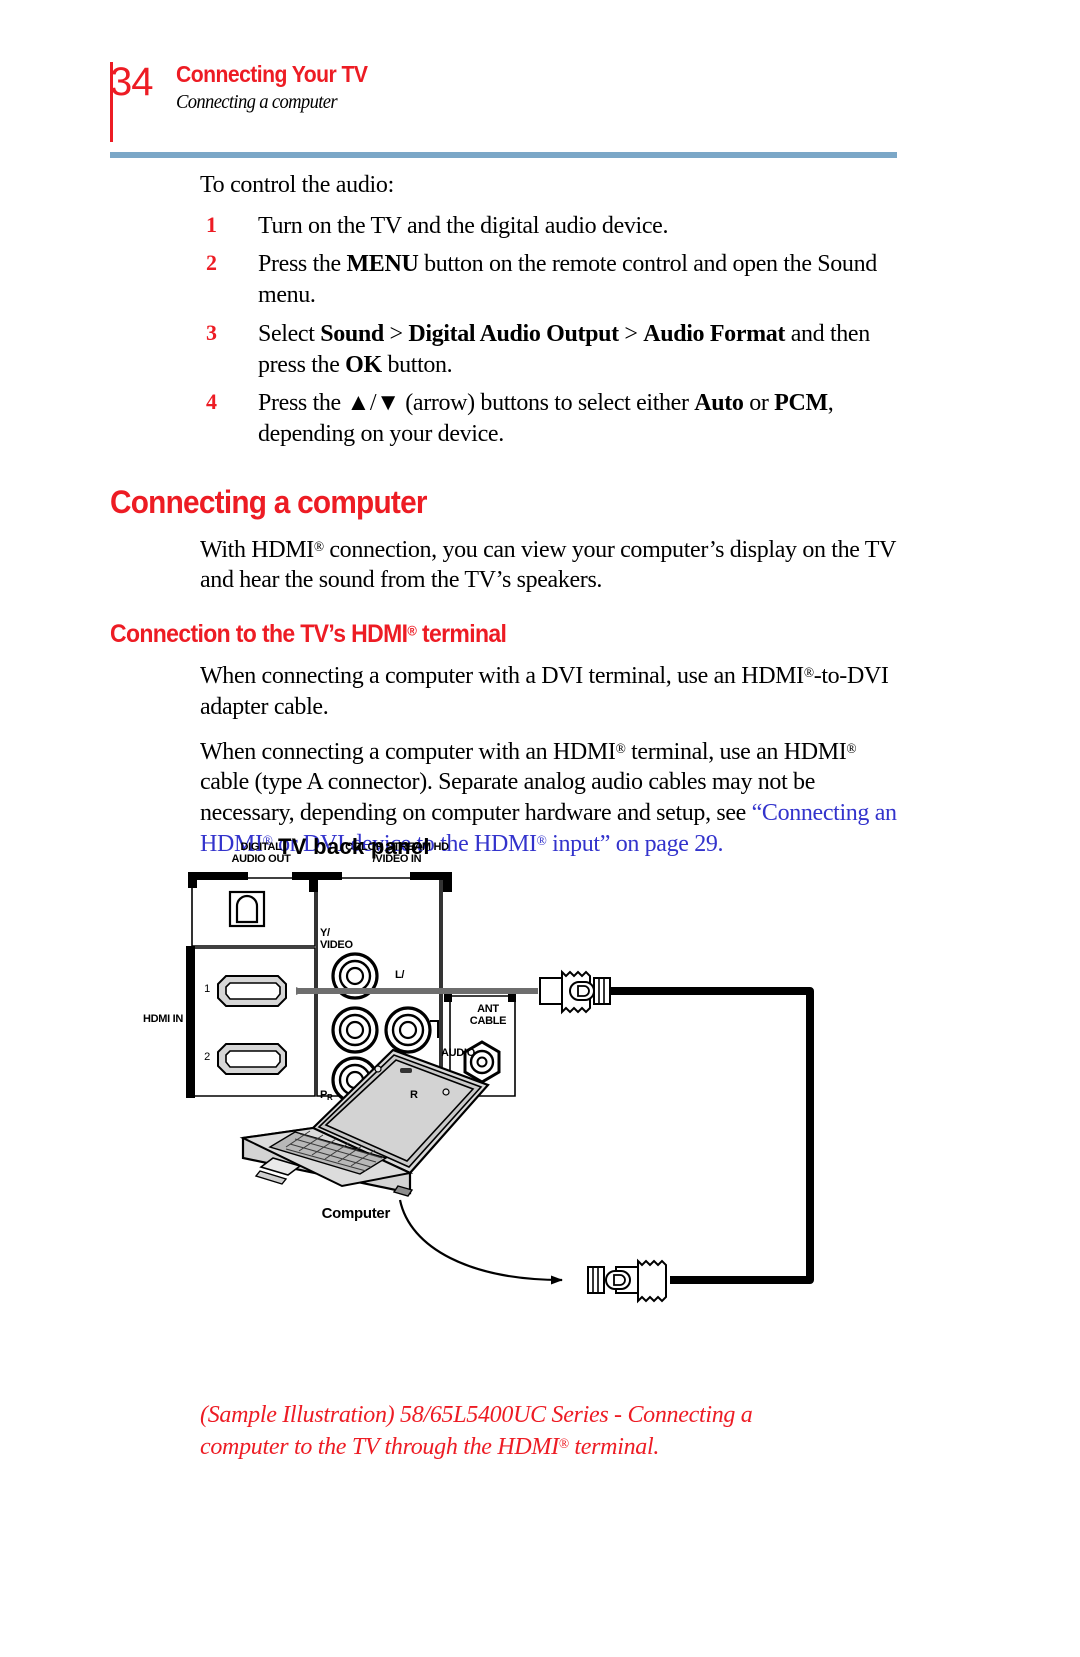 This screenshot has width=1080, height=1657. Describe the element at coordinates (211, 402) in the screenshot. I see `step-number: 4` at that location.